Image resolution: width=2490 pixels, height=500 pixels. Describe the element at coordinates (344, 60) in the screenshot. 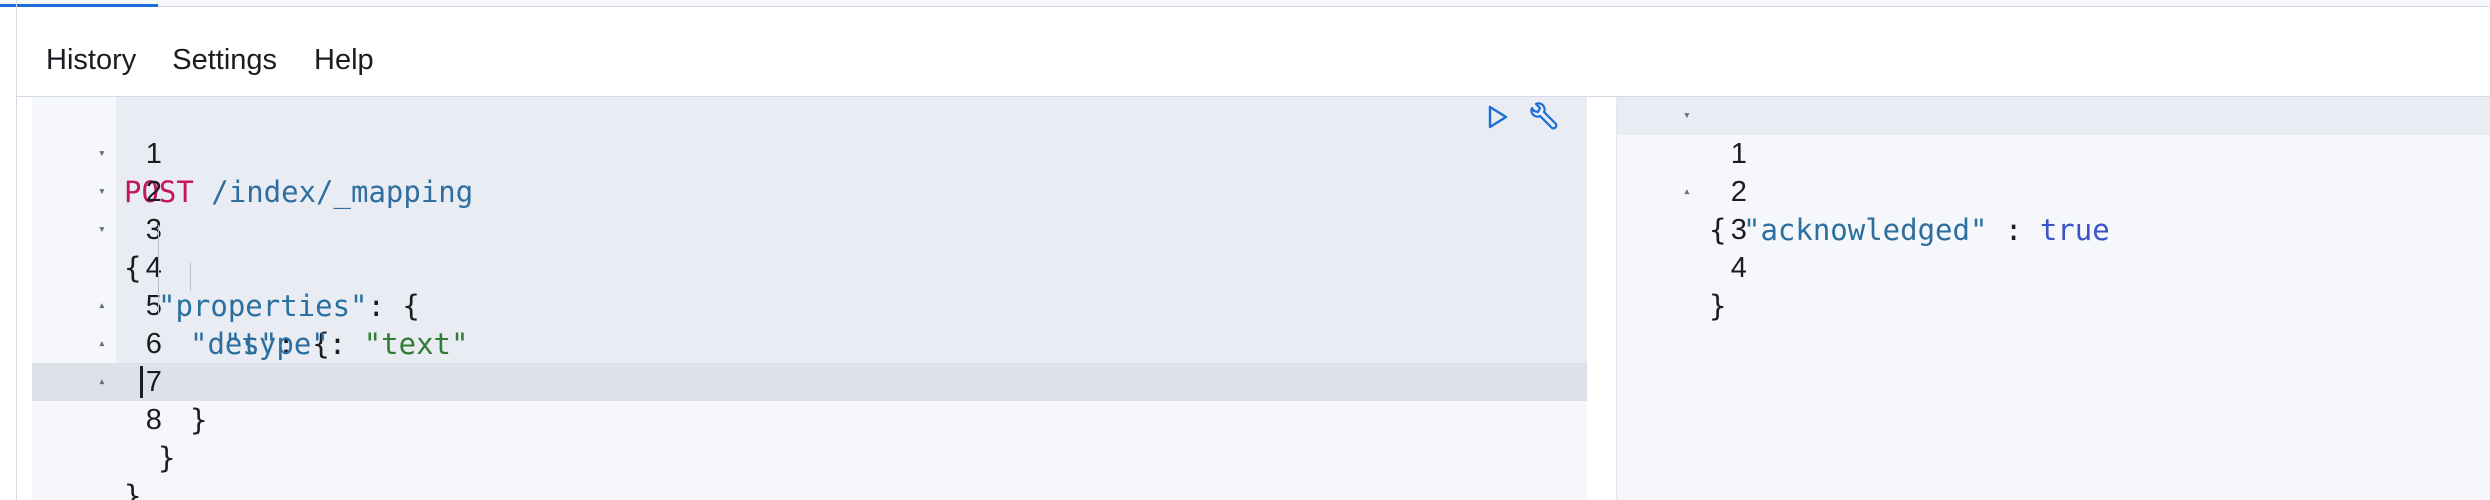

I see `menu-help: Help` at that location.